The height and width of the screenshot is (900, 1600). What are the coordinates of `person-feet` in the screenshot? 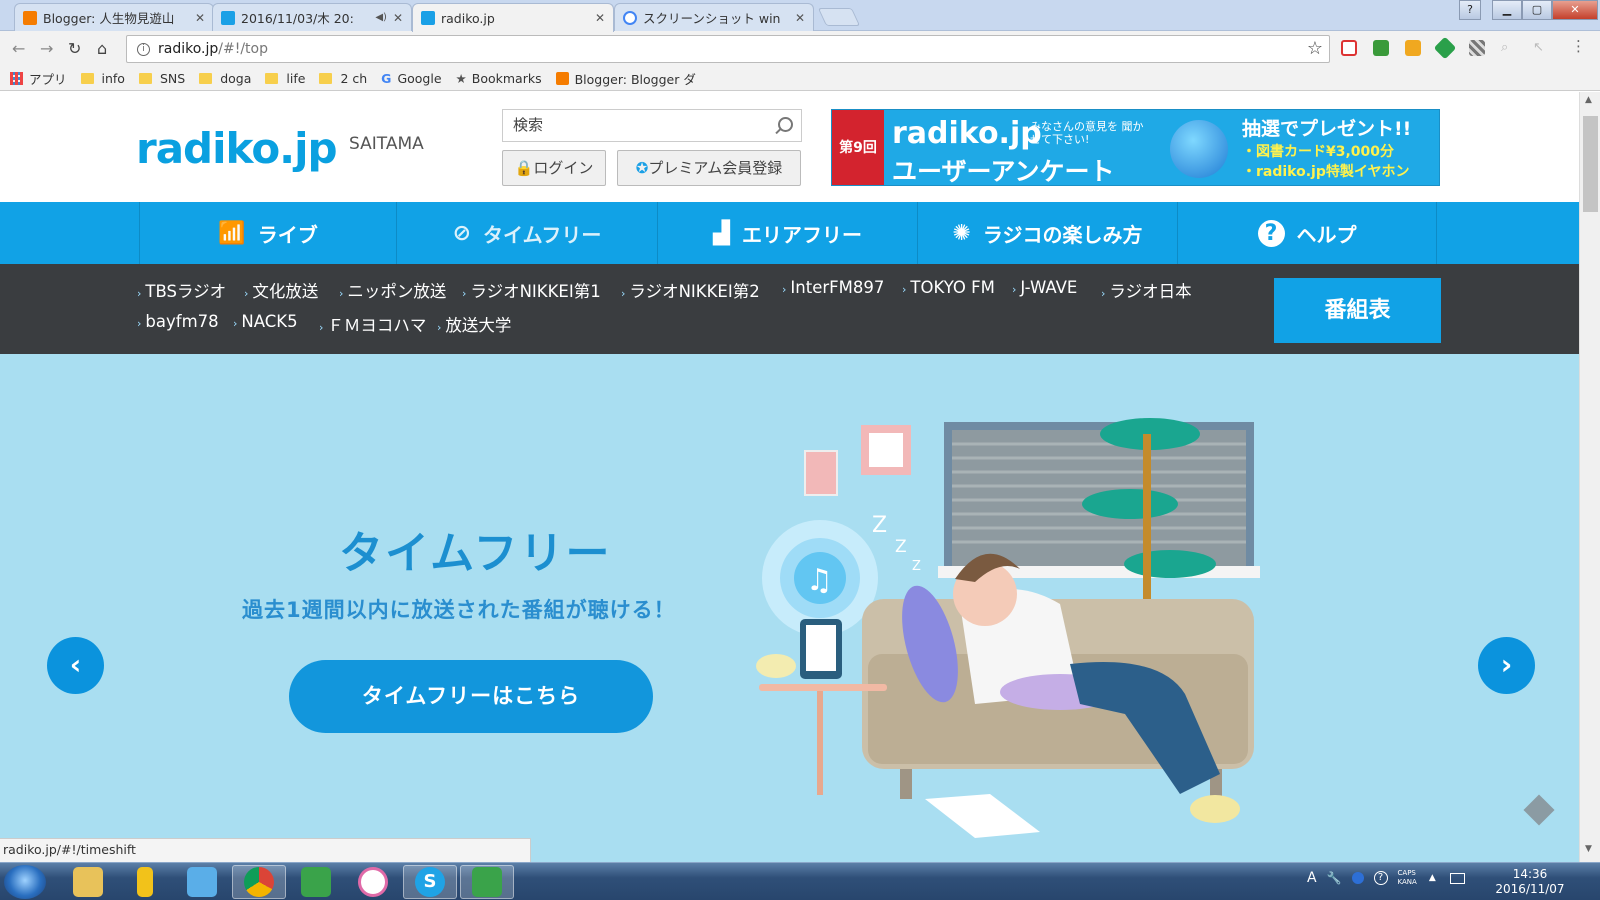 It's located at (1215, 809).